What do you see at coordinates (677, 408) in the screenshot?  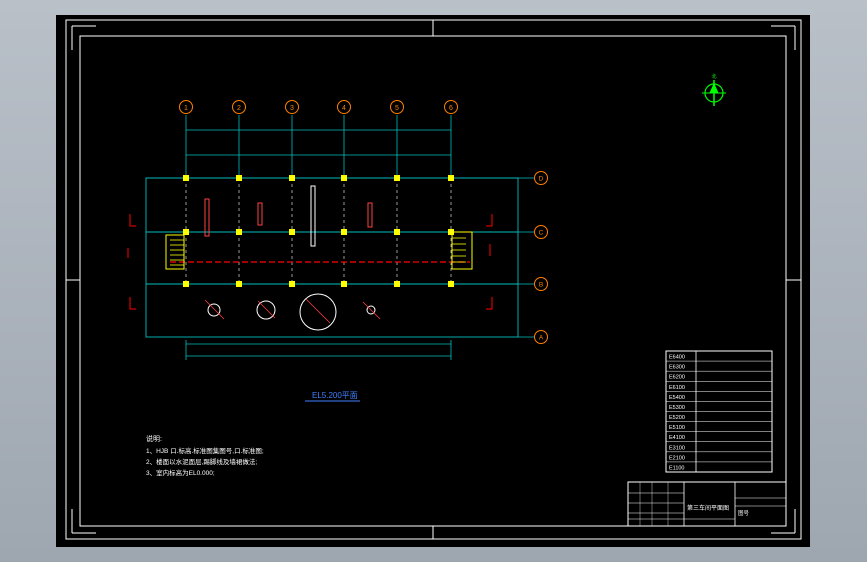 I see `legend-code: E5300` at bounding box center [677, 408].